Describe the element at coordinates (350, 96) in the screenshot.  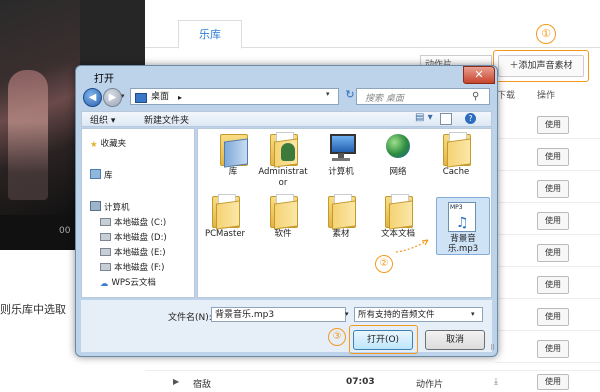
I see `refresh-icon: ↻` at that location.